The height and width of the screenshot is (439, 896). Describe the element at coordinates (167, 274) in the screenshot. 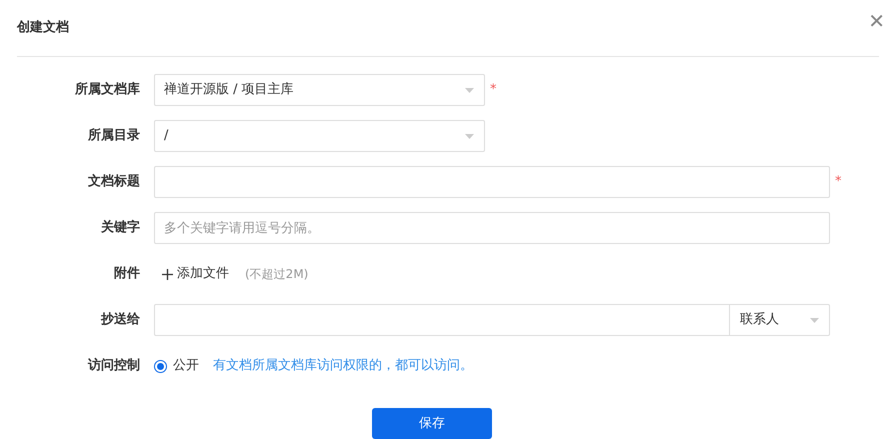

I see `plus-icon` at that location.